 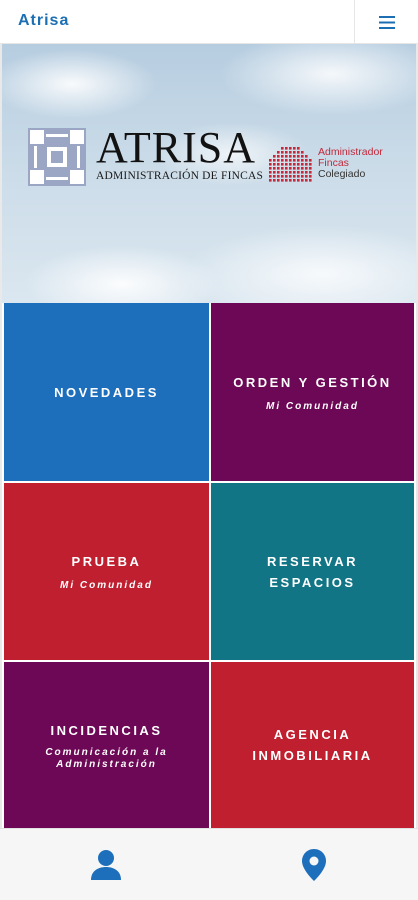 What do you see at coordinates (209, 22) in the screenshot?
I see `app-header: Atrisa` at bounding box center [209, 22].